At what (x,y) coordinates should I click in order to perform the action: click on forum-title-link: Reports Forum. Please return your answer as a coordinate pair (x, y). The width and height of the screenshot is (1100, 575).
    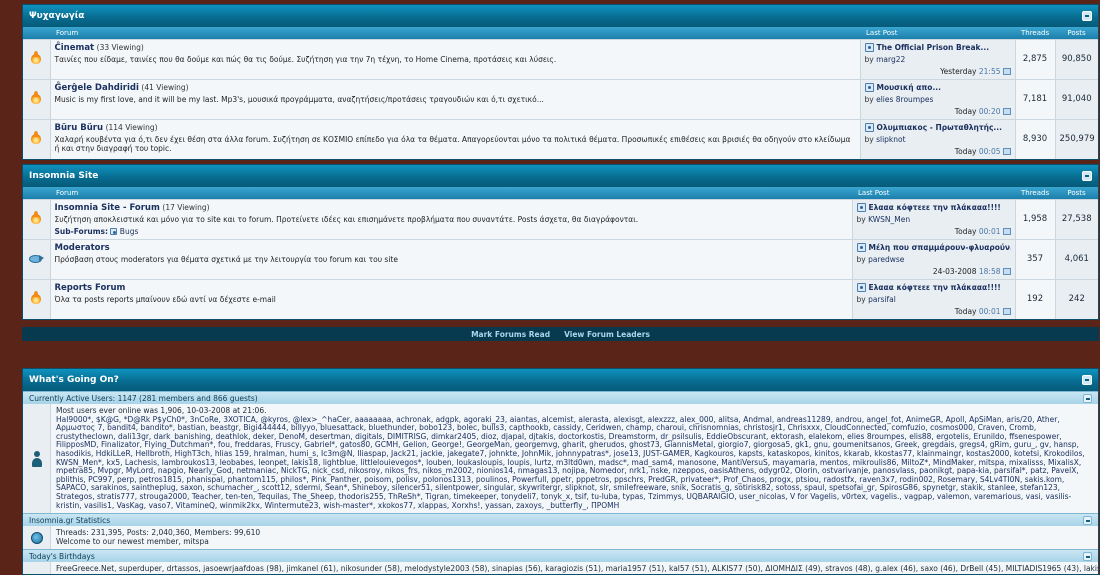
    Looking at the image, I should click on (90, 288).